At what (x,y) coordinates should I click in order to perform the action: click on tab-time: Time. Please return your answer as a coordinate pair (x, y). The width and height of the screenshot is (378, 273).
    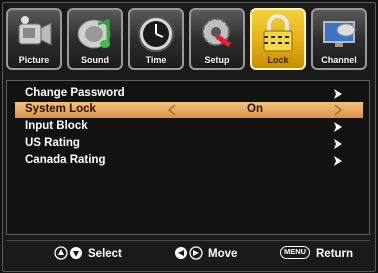
    Looking at the image, I should click on (156, 39).